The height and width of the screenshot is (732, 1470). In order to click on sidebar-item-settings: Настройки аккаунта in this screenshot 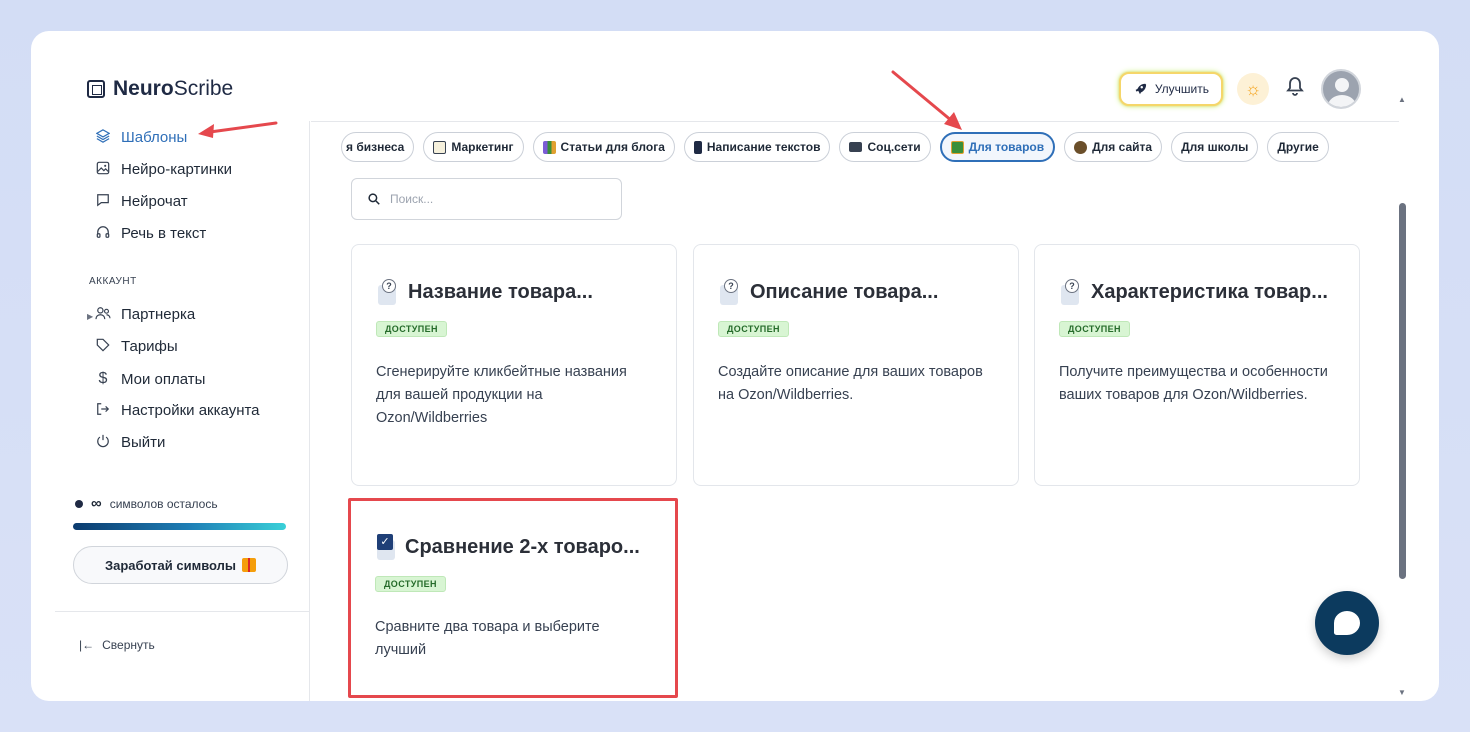, I will do `click(177, 410)`.